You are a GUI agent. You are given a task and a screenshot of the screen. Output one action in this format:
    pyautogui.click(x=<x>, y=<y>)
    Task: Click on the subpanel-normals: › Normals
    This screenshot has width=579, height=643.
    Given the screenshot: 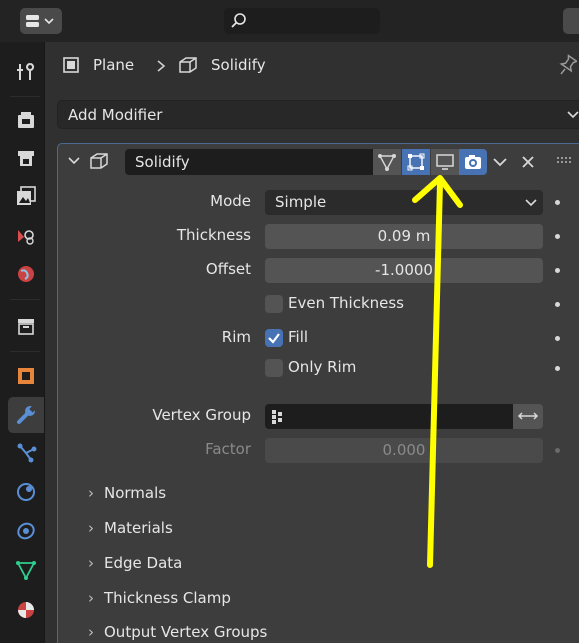 What is the action you would take?
    pyautogui.click(x=127, y=493)
    